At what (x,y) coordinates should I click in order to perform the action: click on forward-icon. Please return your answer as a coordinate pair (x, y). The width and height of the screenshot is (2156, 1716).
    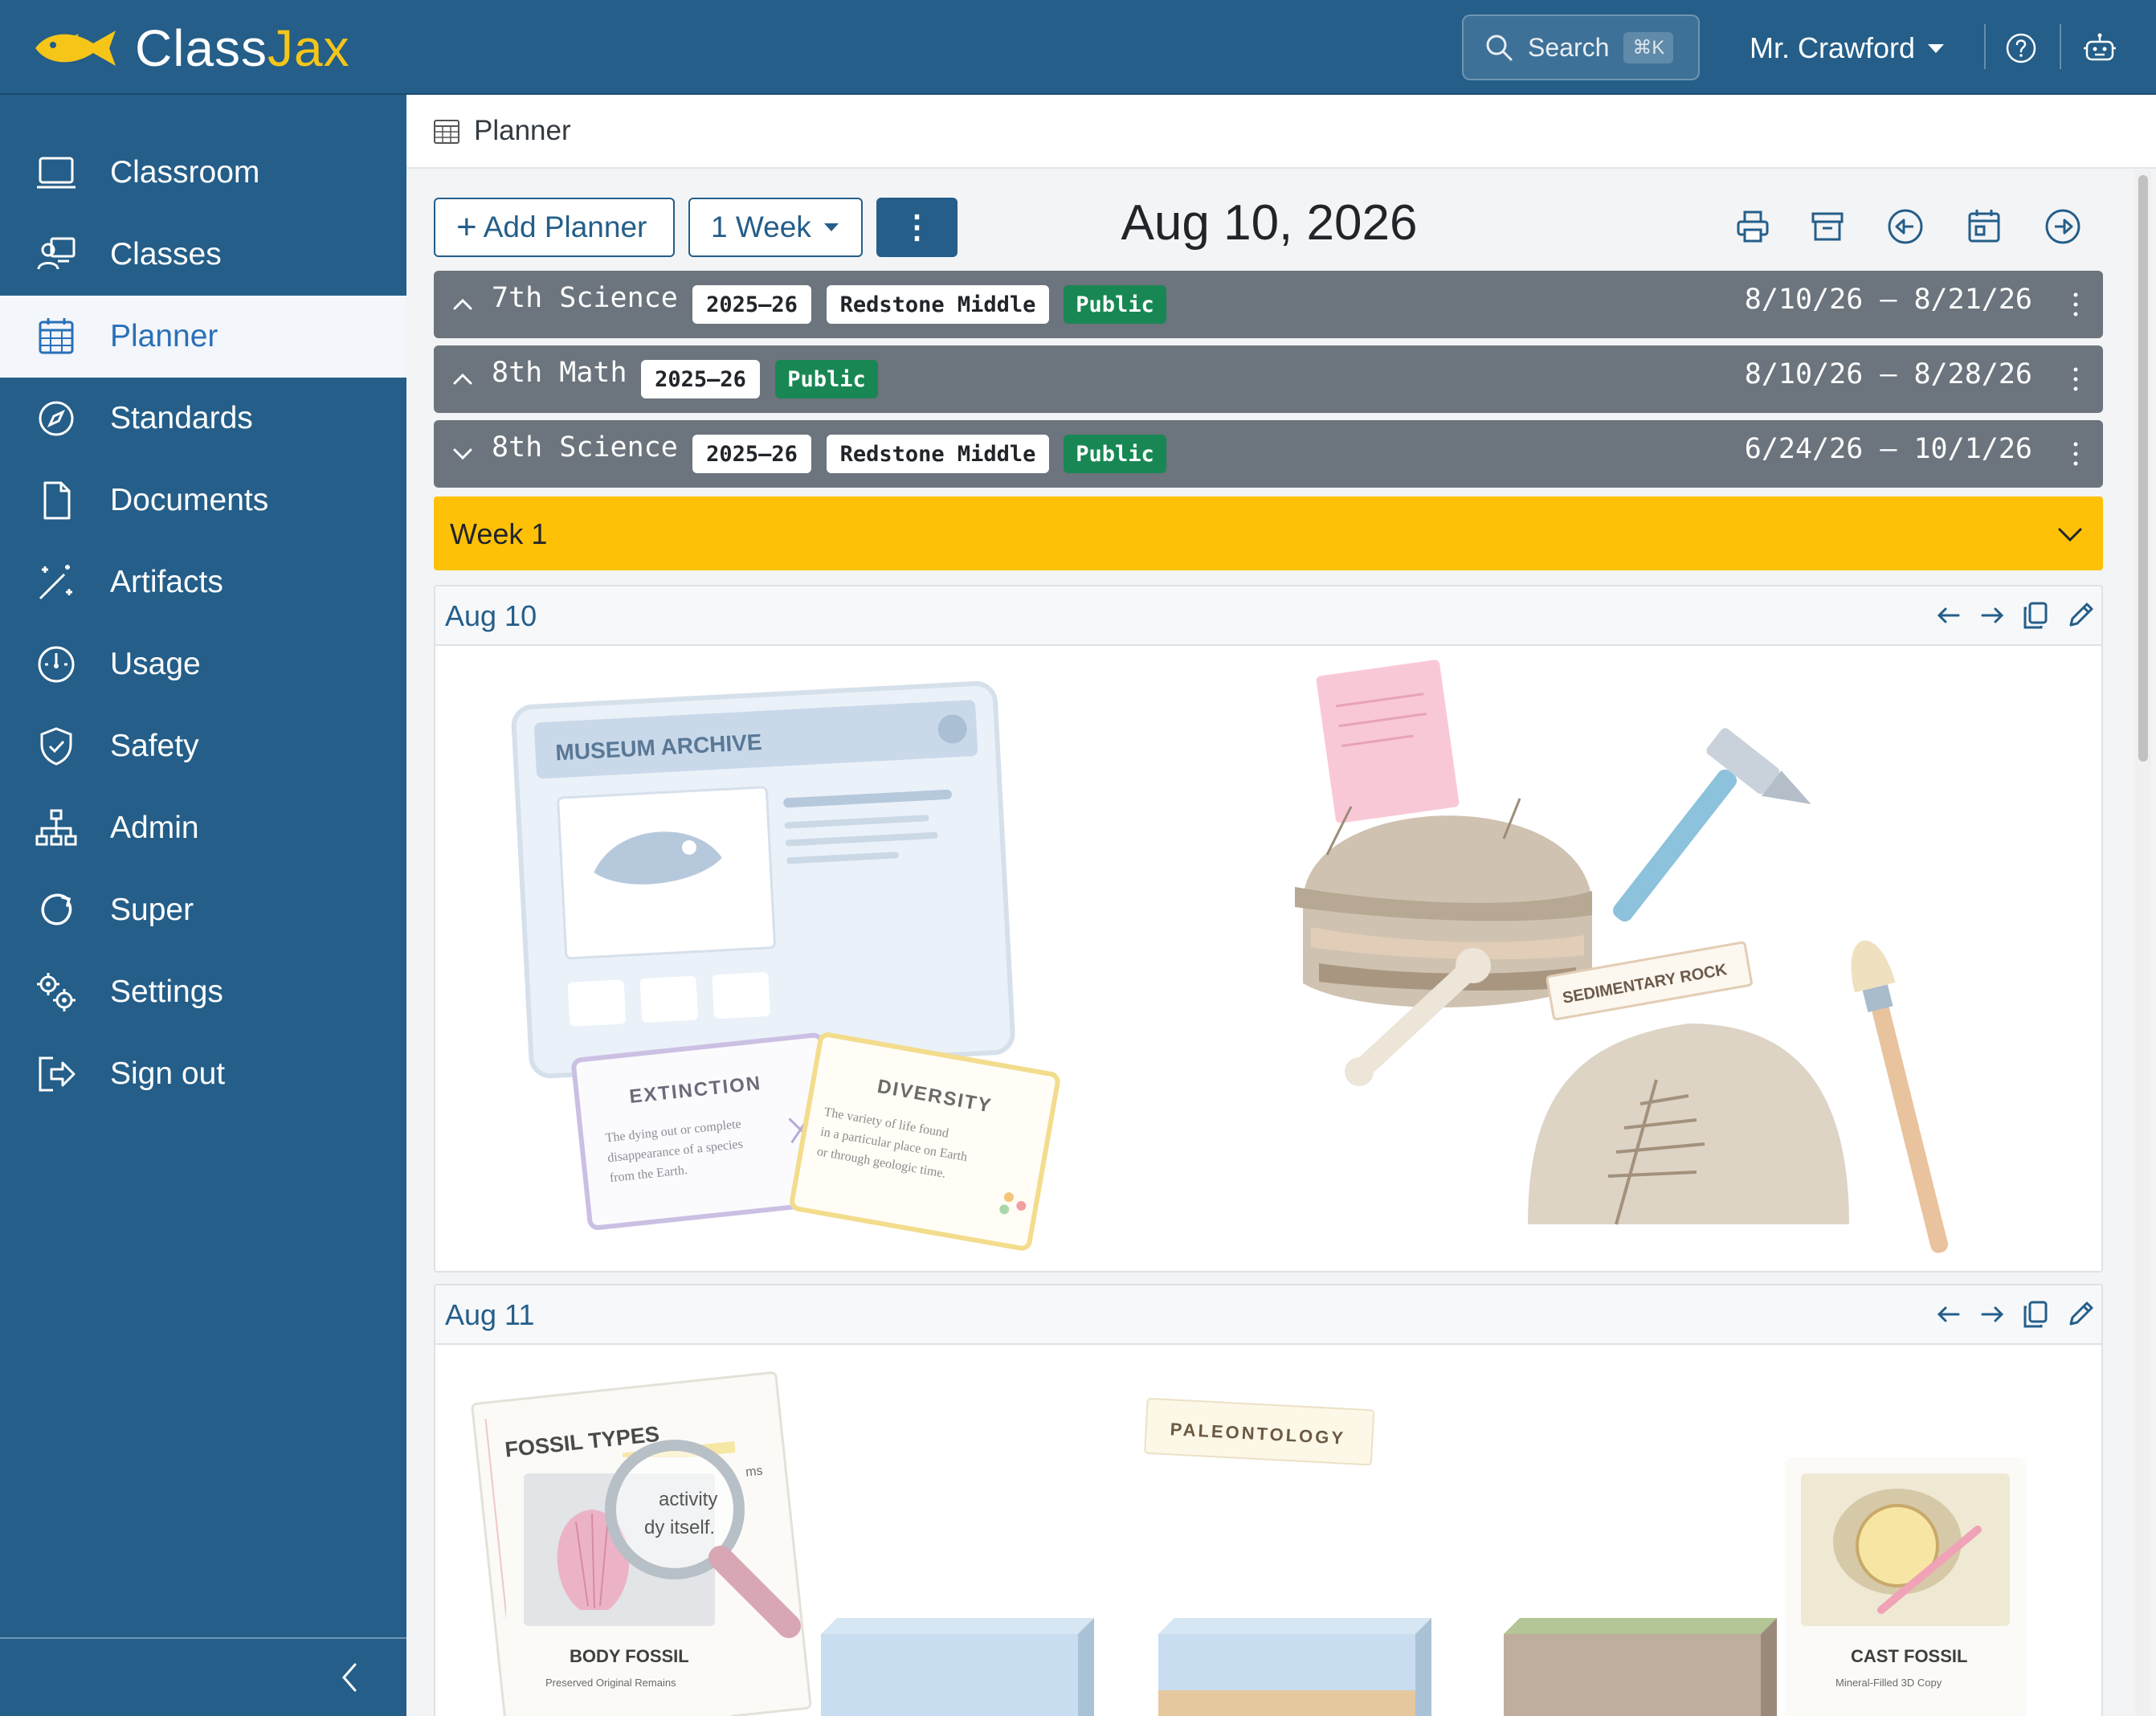
    Looking at the image, I should click on (2063, 226).